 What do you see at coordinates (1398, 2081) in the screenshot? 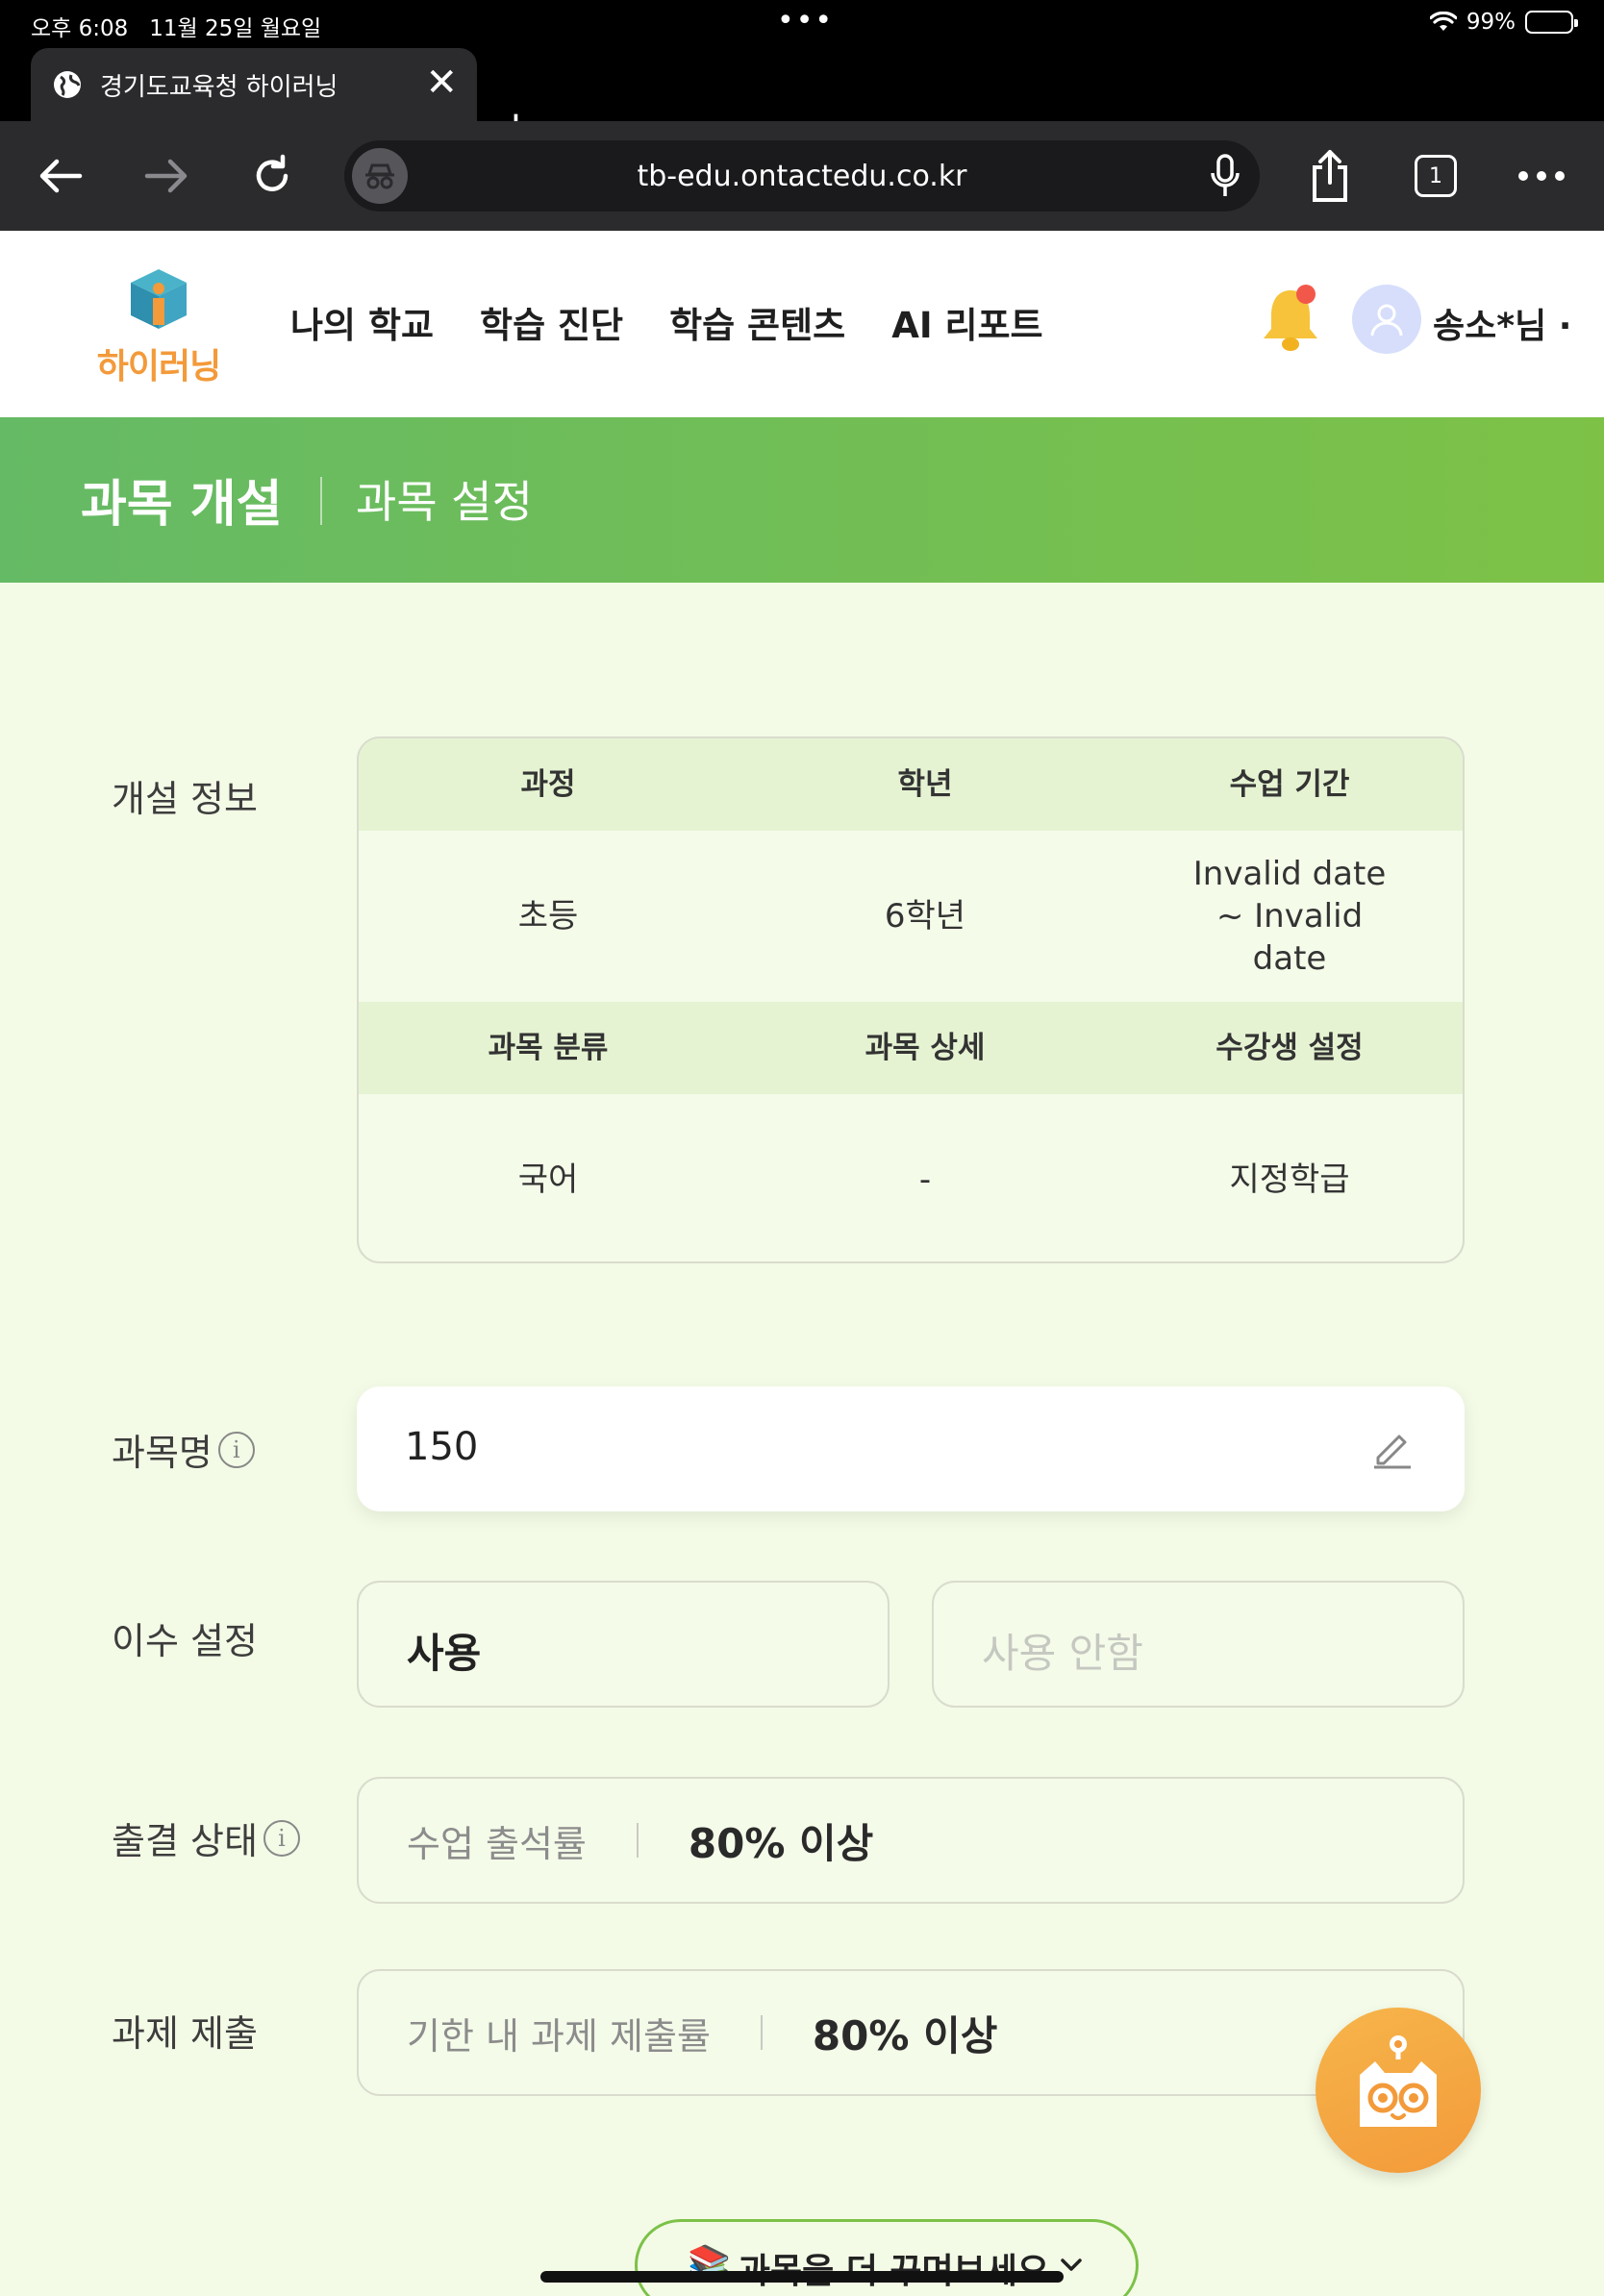
I see `cat-robot-icon` at bounding box center [1398, 2081].